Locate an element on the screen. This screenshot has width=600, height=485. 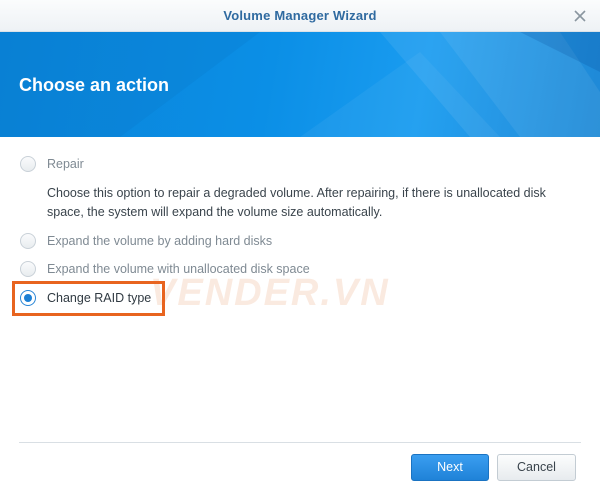
radio-expand-unallocated is located at coordinates (28, 269).